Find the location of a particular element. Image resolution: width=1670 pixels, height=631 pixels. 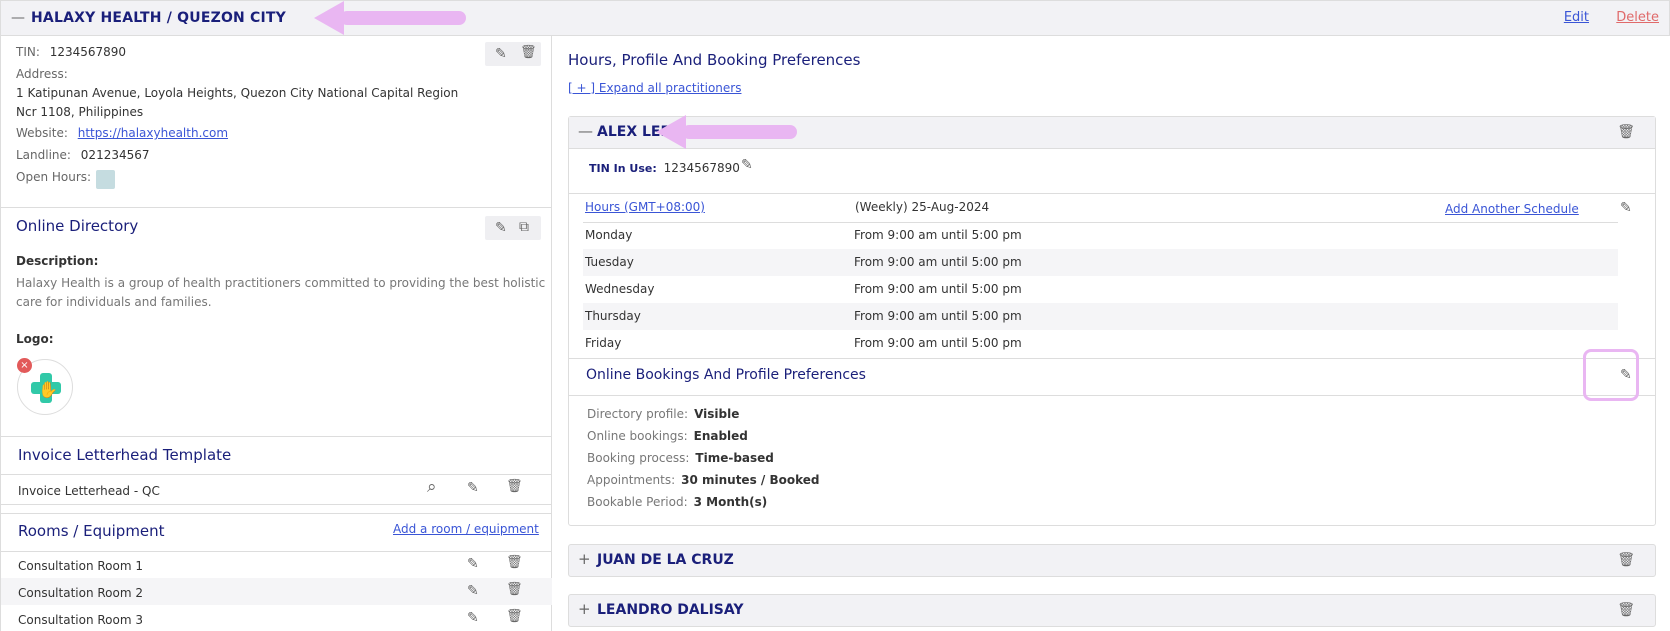

annotation-arrow-practitioner is located at coordinates (726, 132).